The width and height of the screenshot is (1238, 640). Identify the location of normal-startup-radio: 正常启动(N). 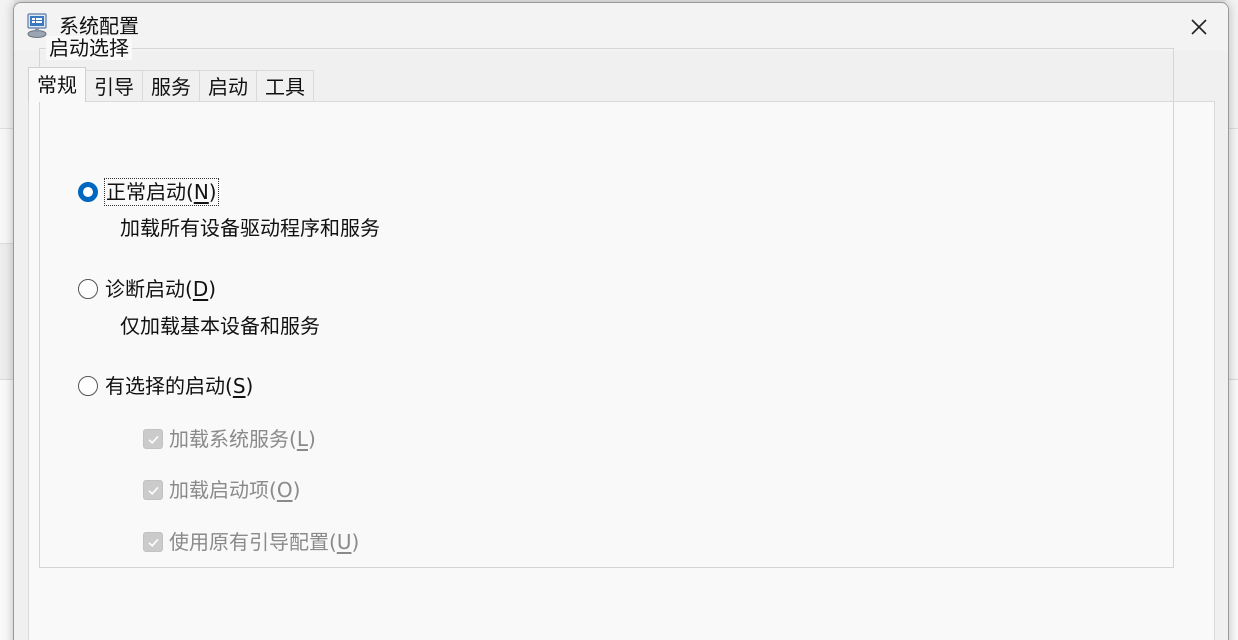
(148, 192).